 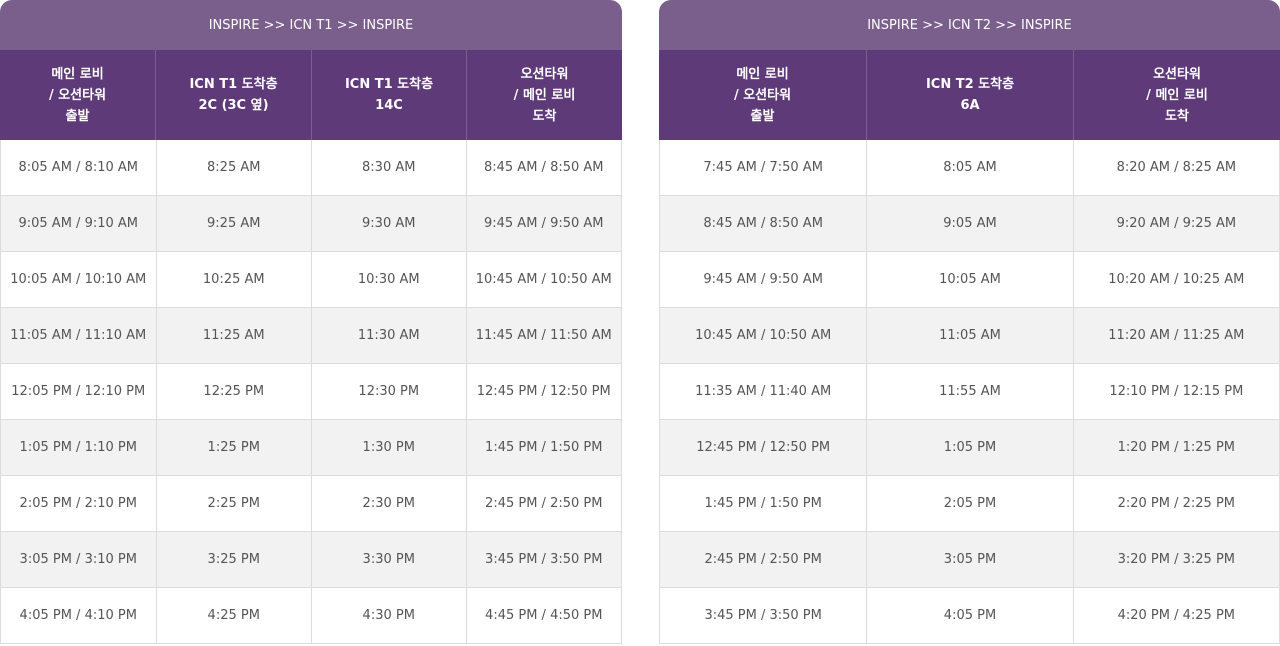 What do you see at coordinates (388, 223) in the screenshot?
I see `table-cell: 9:30 AM` at bounding box center [388, 223].